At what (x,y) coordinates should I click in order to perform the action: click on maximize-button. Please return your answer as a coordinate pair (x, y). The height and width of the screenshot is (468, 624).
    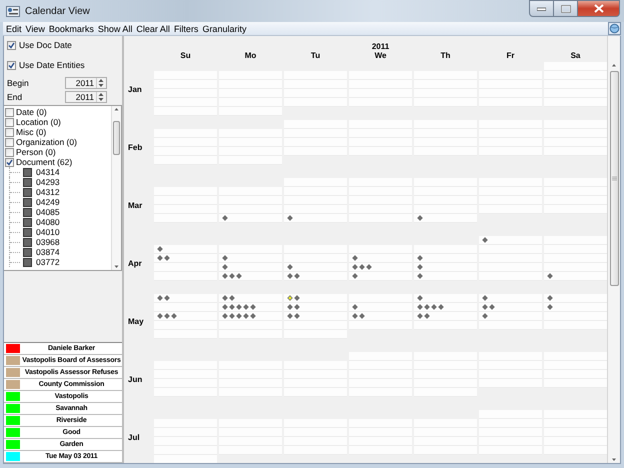
    Looking at the image, I should click on (566, 8).